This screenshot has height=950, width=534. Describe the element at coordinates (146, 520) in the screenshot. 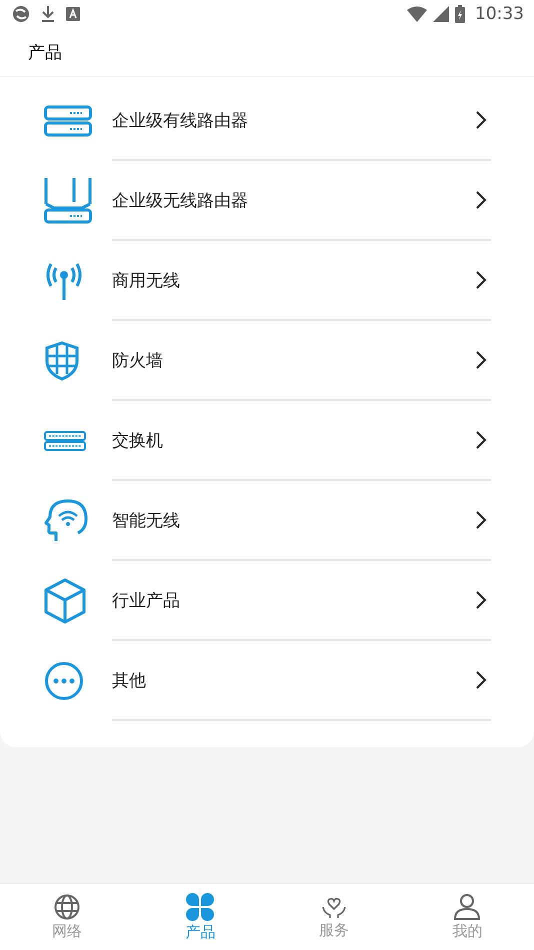

I see `menu-item: 智能无线` at that location.